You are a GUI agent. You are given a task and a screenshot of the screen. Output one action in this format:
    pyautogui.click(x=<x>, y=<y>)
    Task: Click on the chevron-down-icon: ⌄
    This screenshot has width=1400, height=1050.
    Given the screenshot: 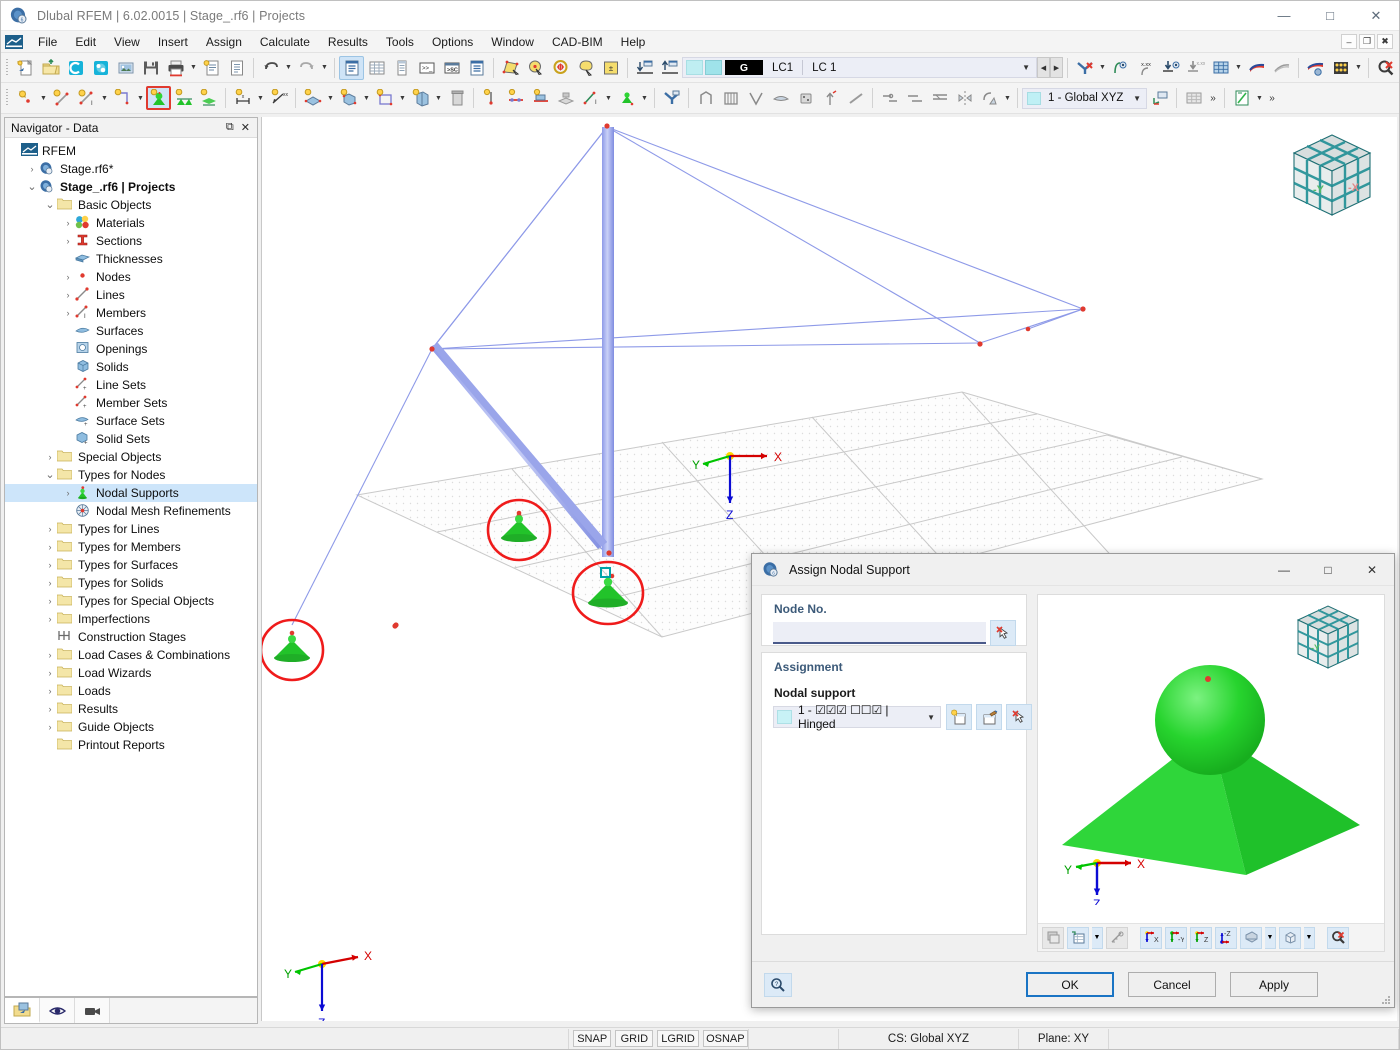 What is the action you would take?
    pyautogui.click(x=32, y=187)
    